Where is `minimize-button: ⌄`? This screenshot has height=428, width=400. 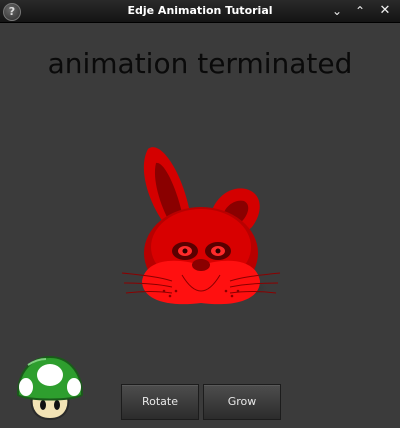 minimize-button: ⌄ is located at coordinates (337, 11).